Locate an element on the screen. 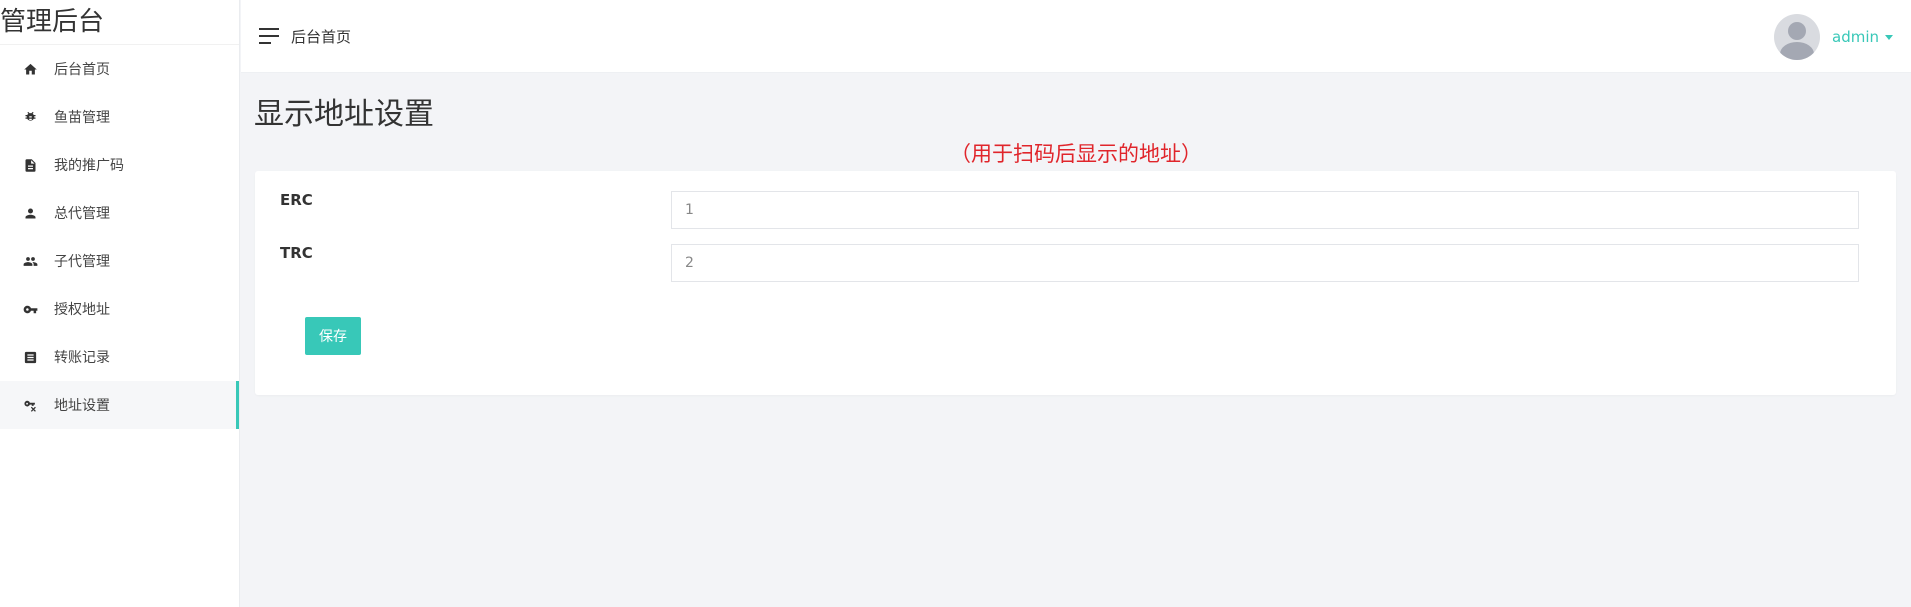 The image size is (1911, 607). list-icon is located at coordinates (30, 357).